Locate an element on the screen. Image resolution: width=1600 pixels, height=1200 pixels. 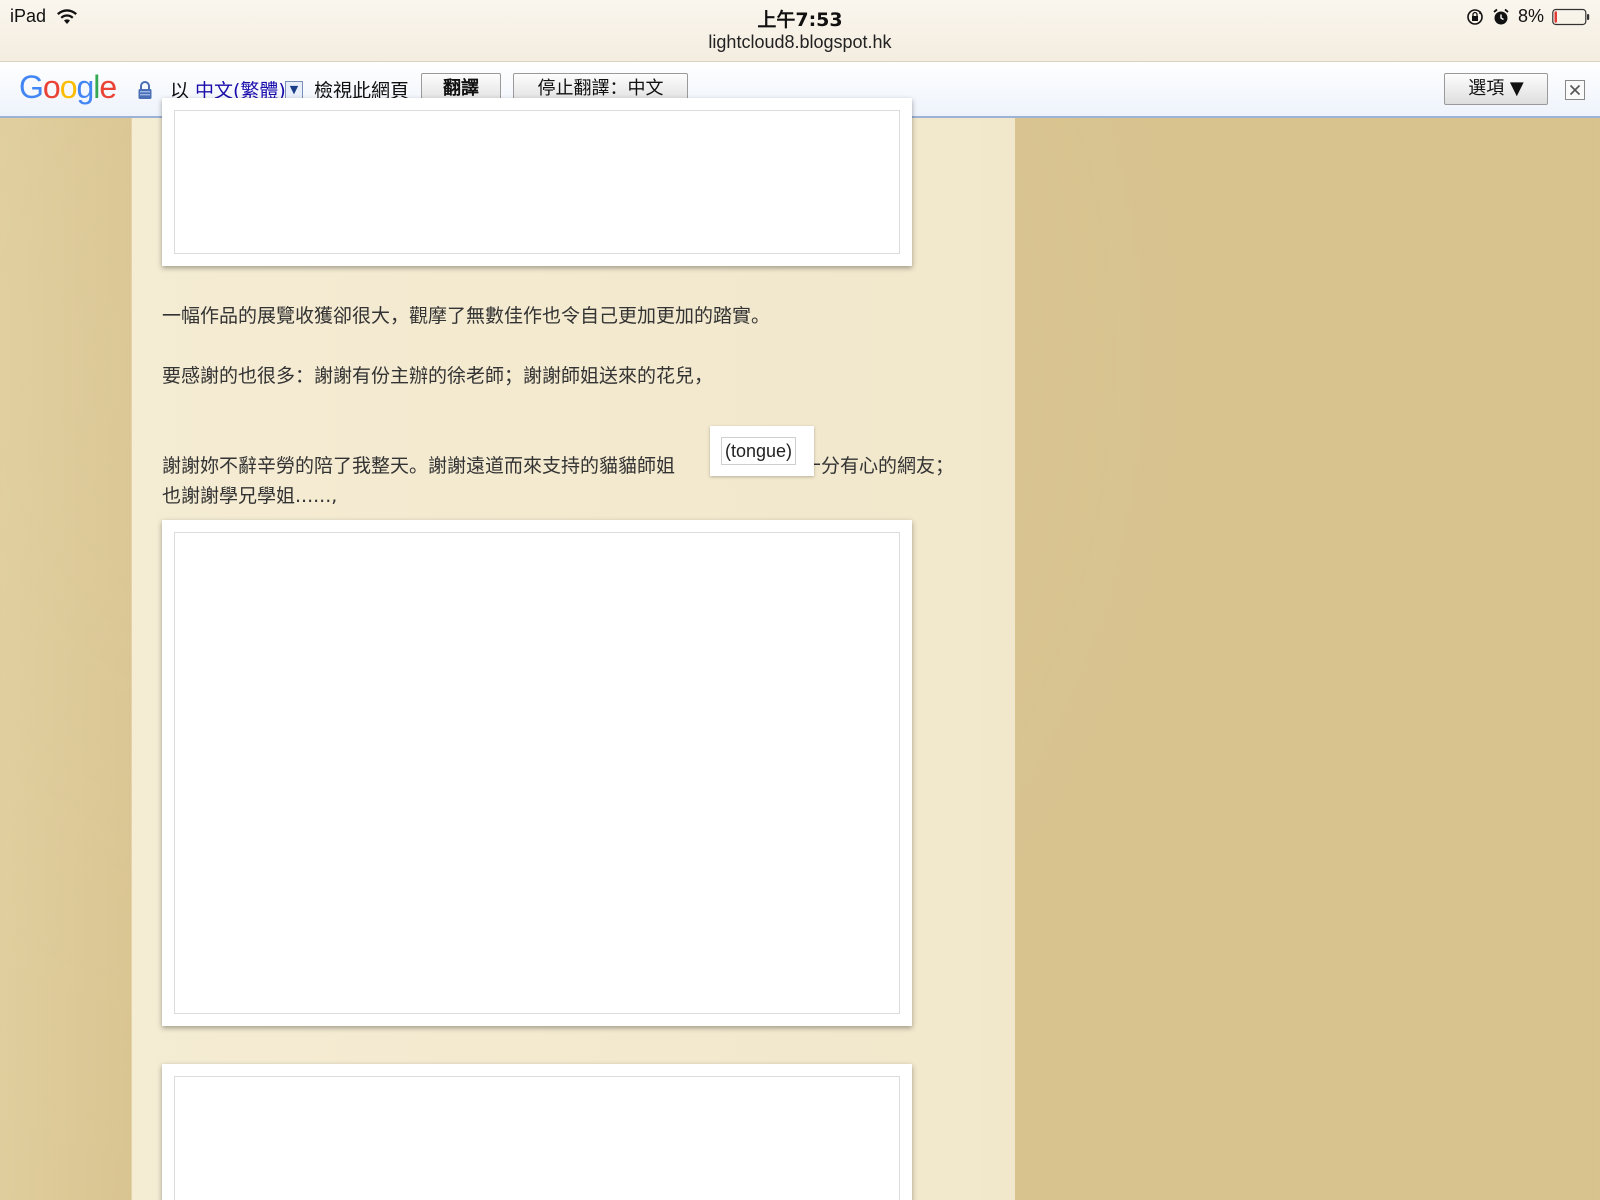
status-bar: iPad 上午7:53 lightcloud8.blogspot.hk 8% is located at coordinates (800, 31).